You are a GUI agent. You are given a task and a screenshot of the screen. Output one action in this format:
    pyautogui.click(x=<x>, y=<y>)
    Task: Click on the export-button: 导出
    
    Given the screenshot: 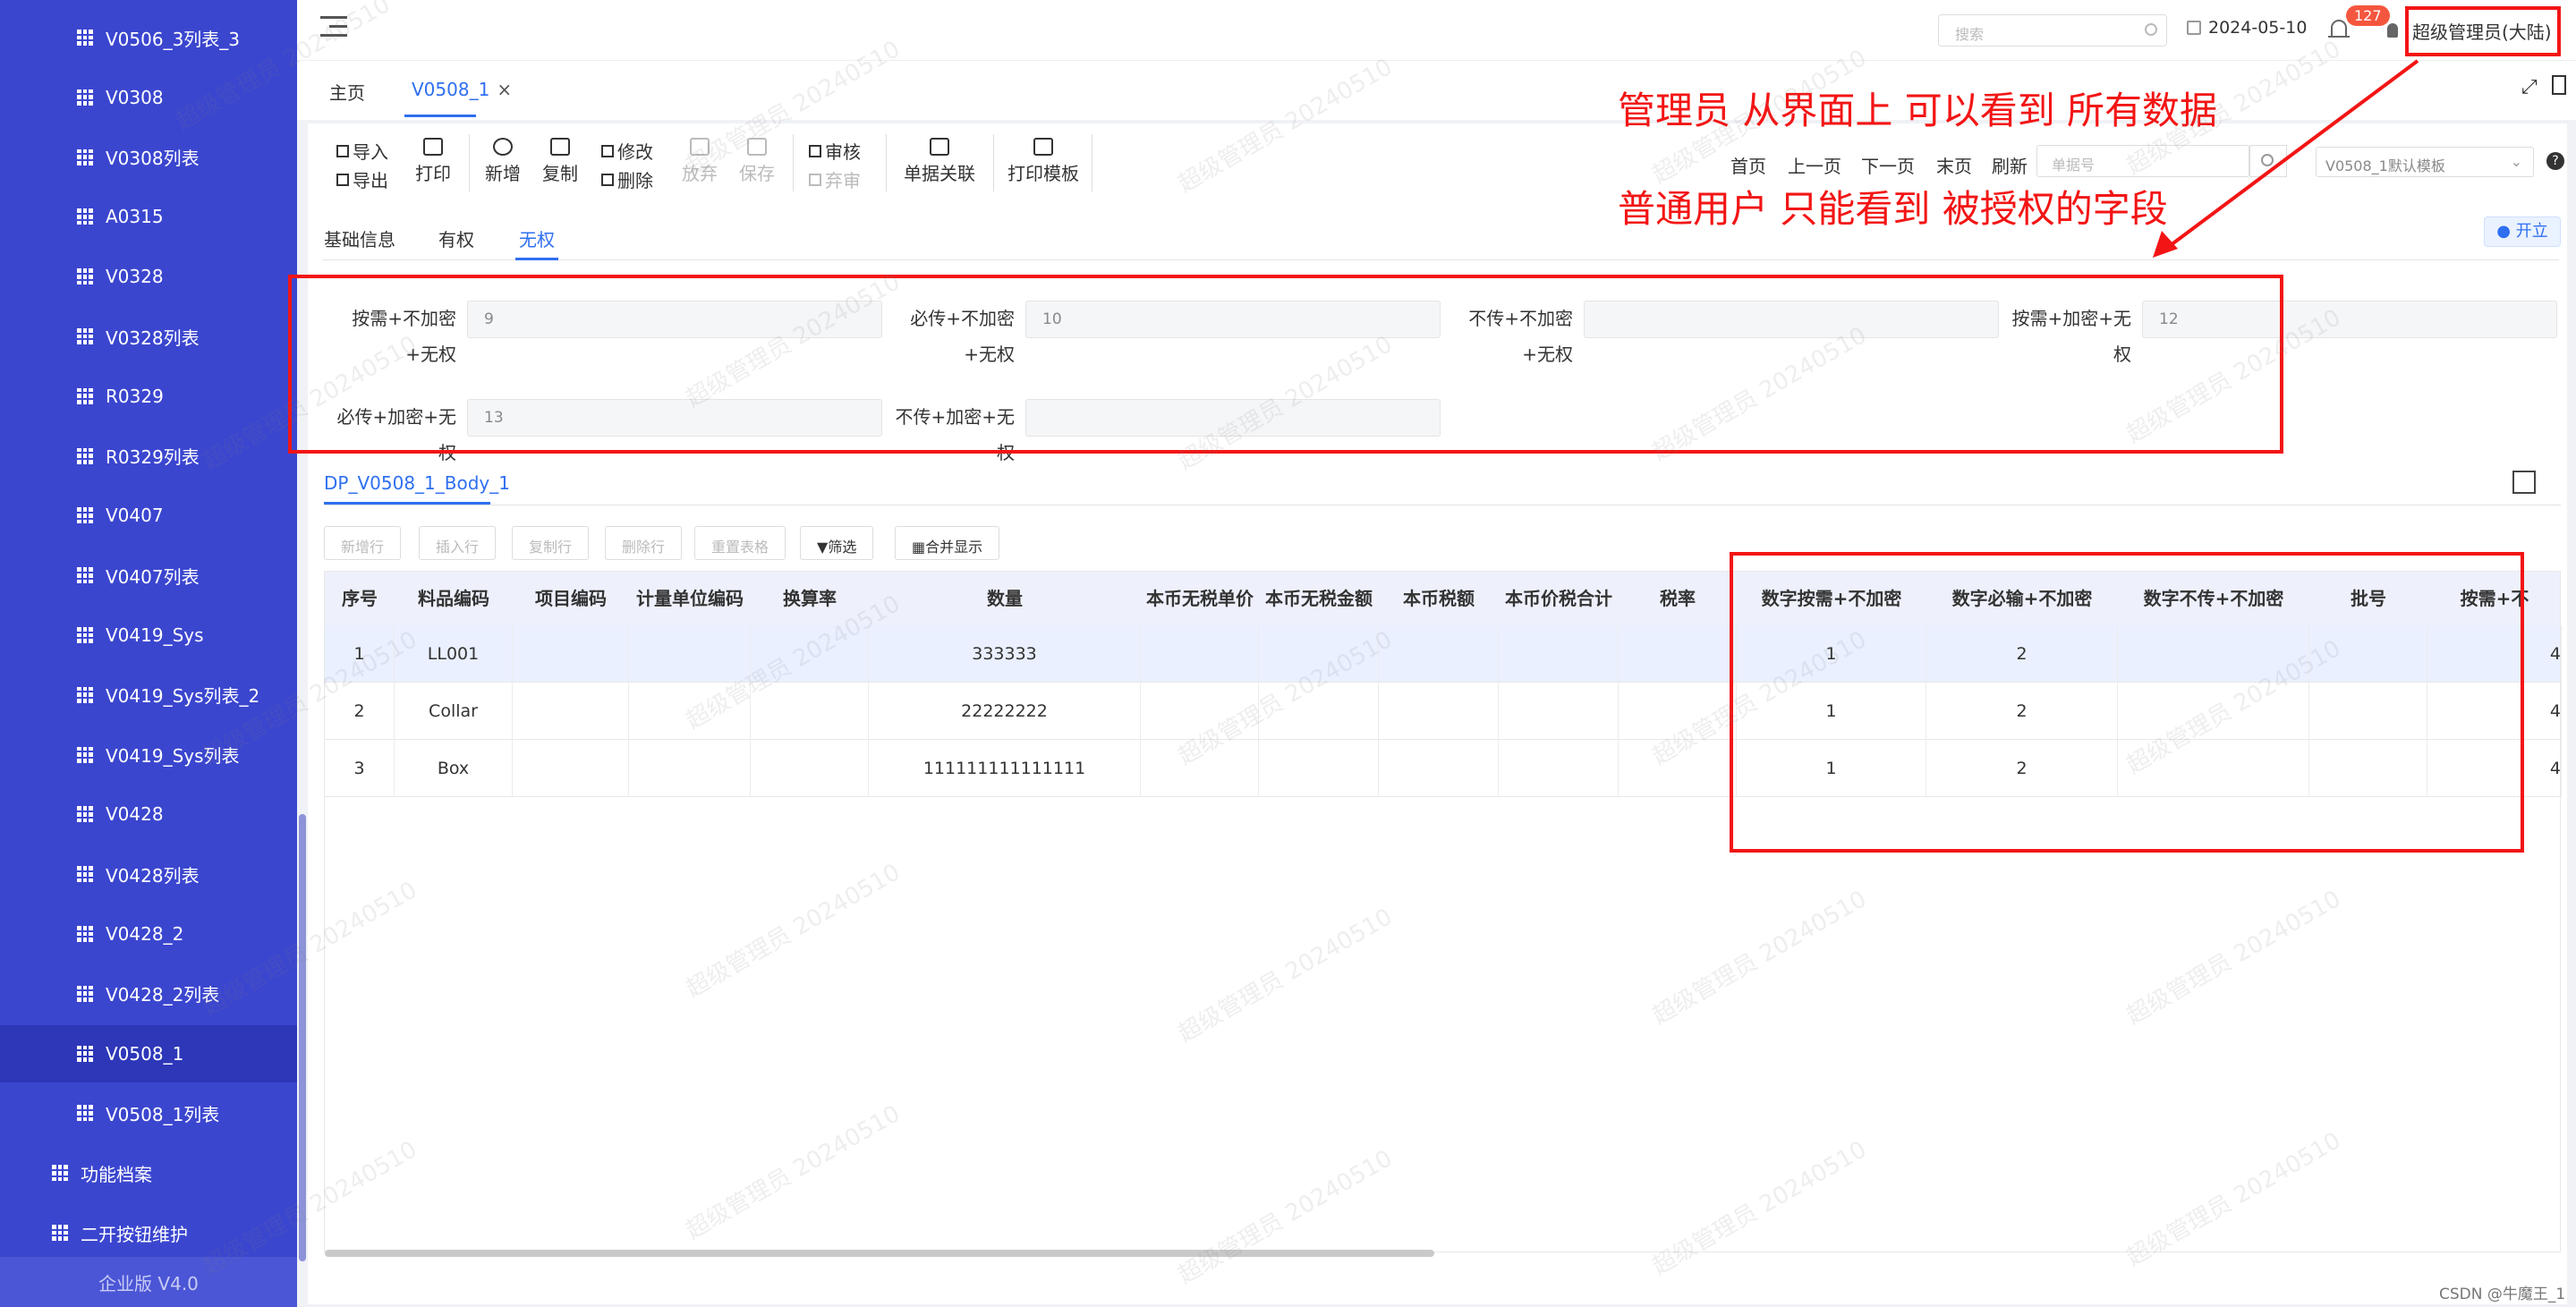 What is the action you would take?
    pyautogui.click(x=362, y=179)
    